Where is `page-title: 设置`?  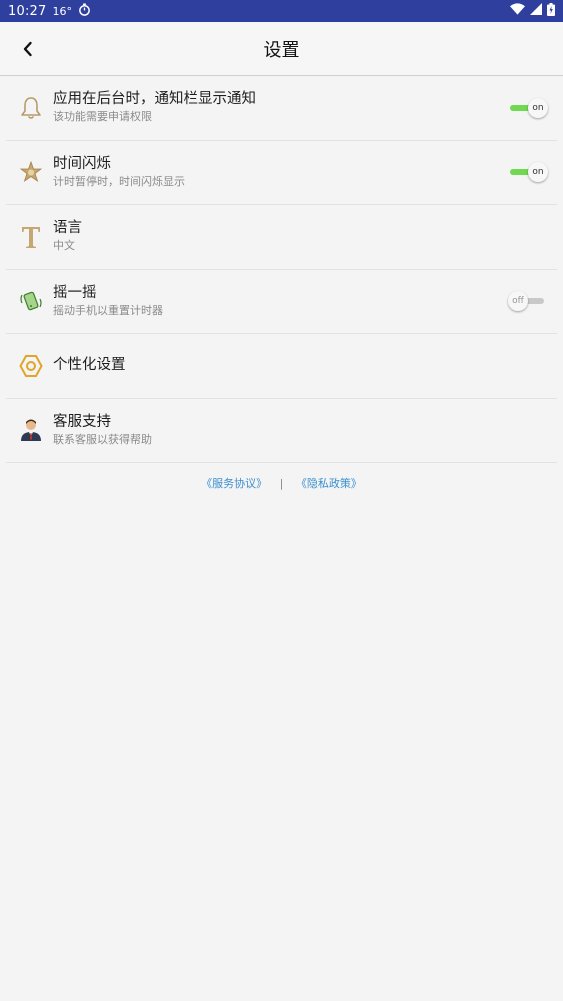 page-title: 设置 is located at coordinates (281, 50).